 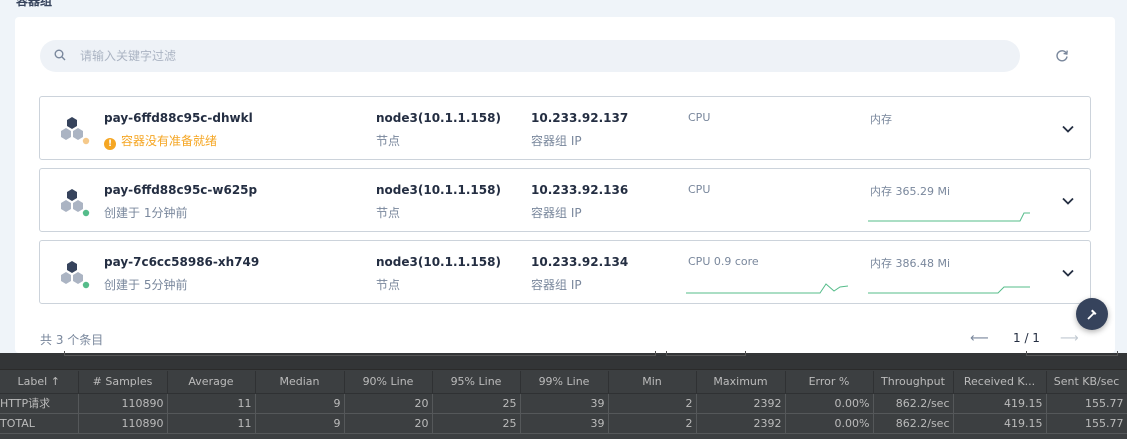 I want to click on warning-icon: !, so click(x=110, y=144).